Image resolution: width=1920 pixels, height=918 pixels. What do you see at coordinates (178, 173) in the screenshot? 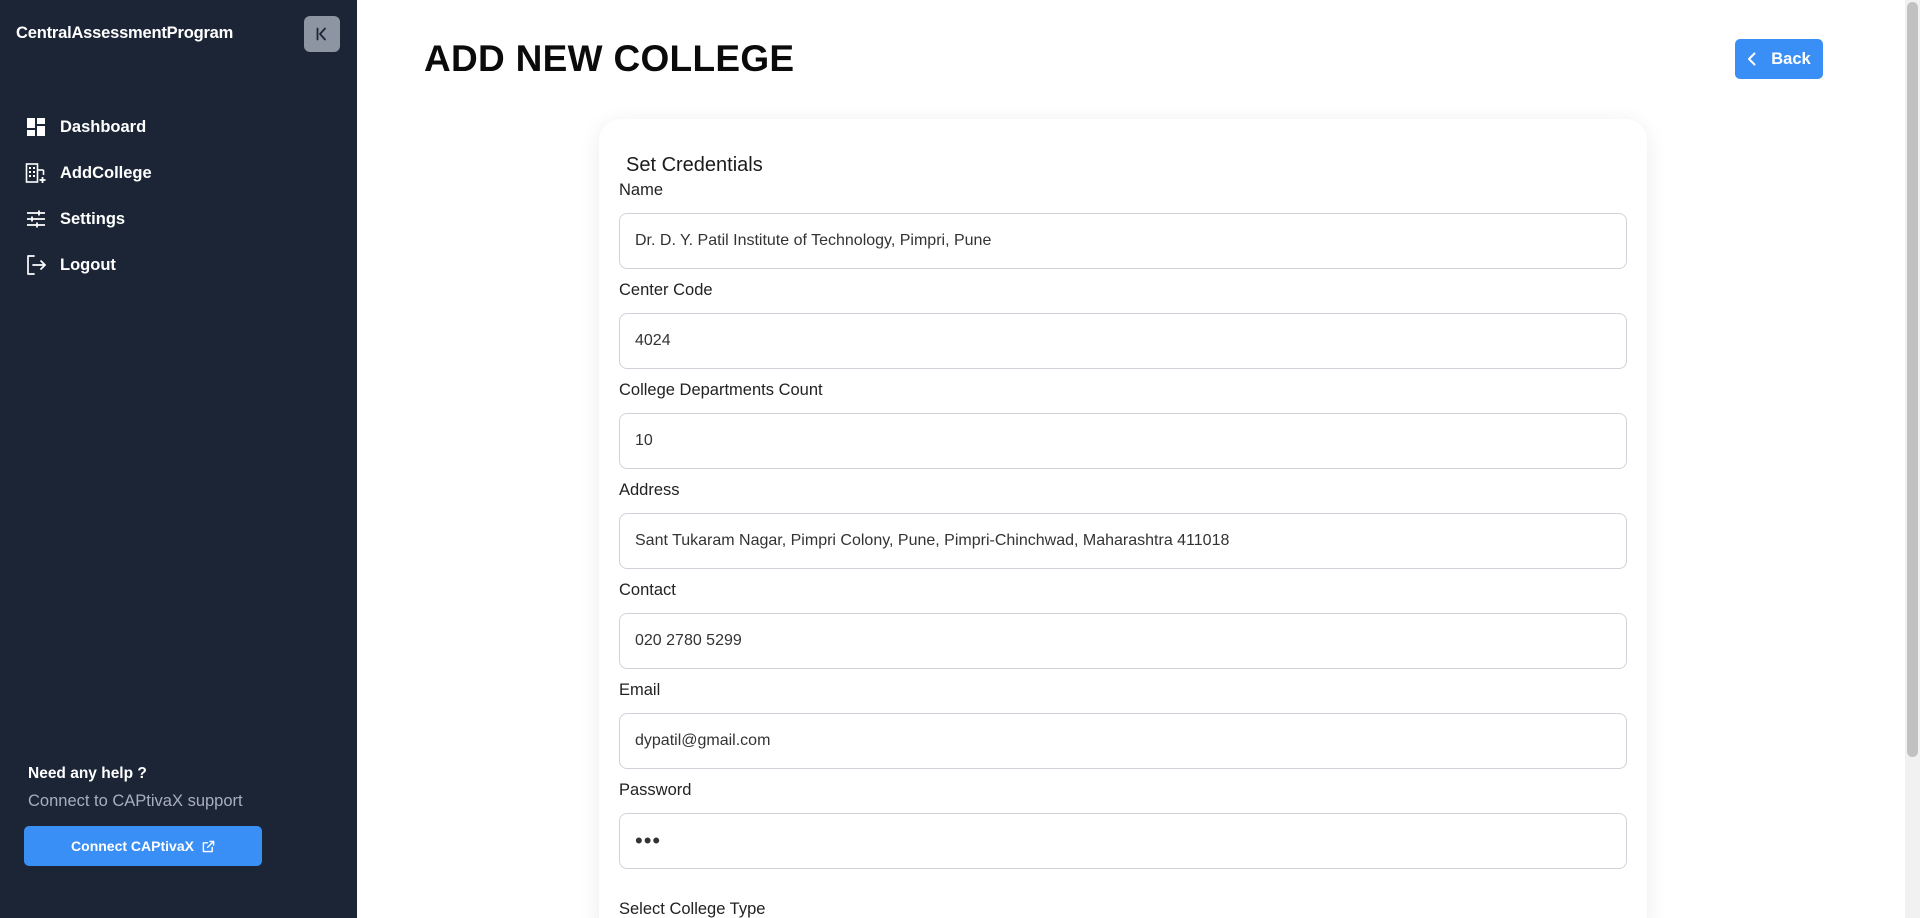
I see `sidebar-item-addcollege: AddCollege` at bounding box center [178, 173].